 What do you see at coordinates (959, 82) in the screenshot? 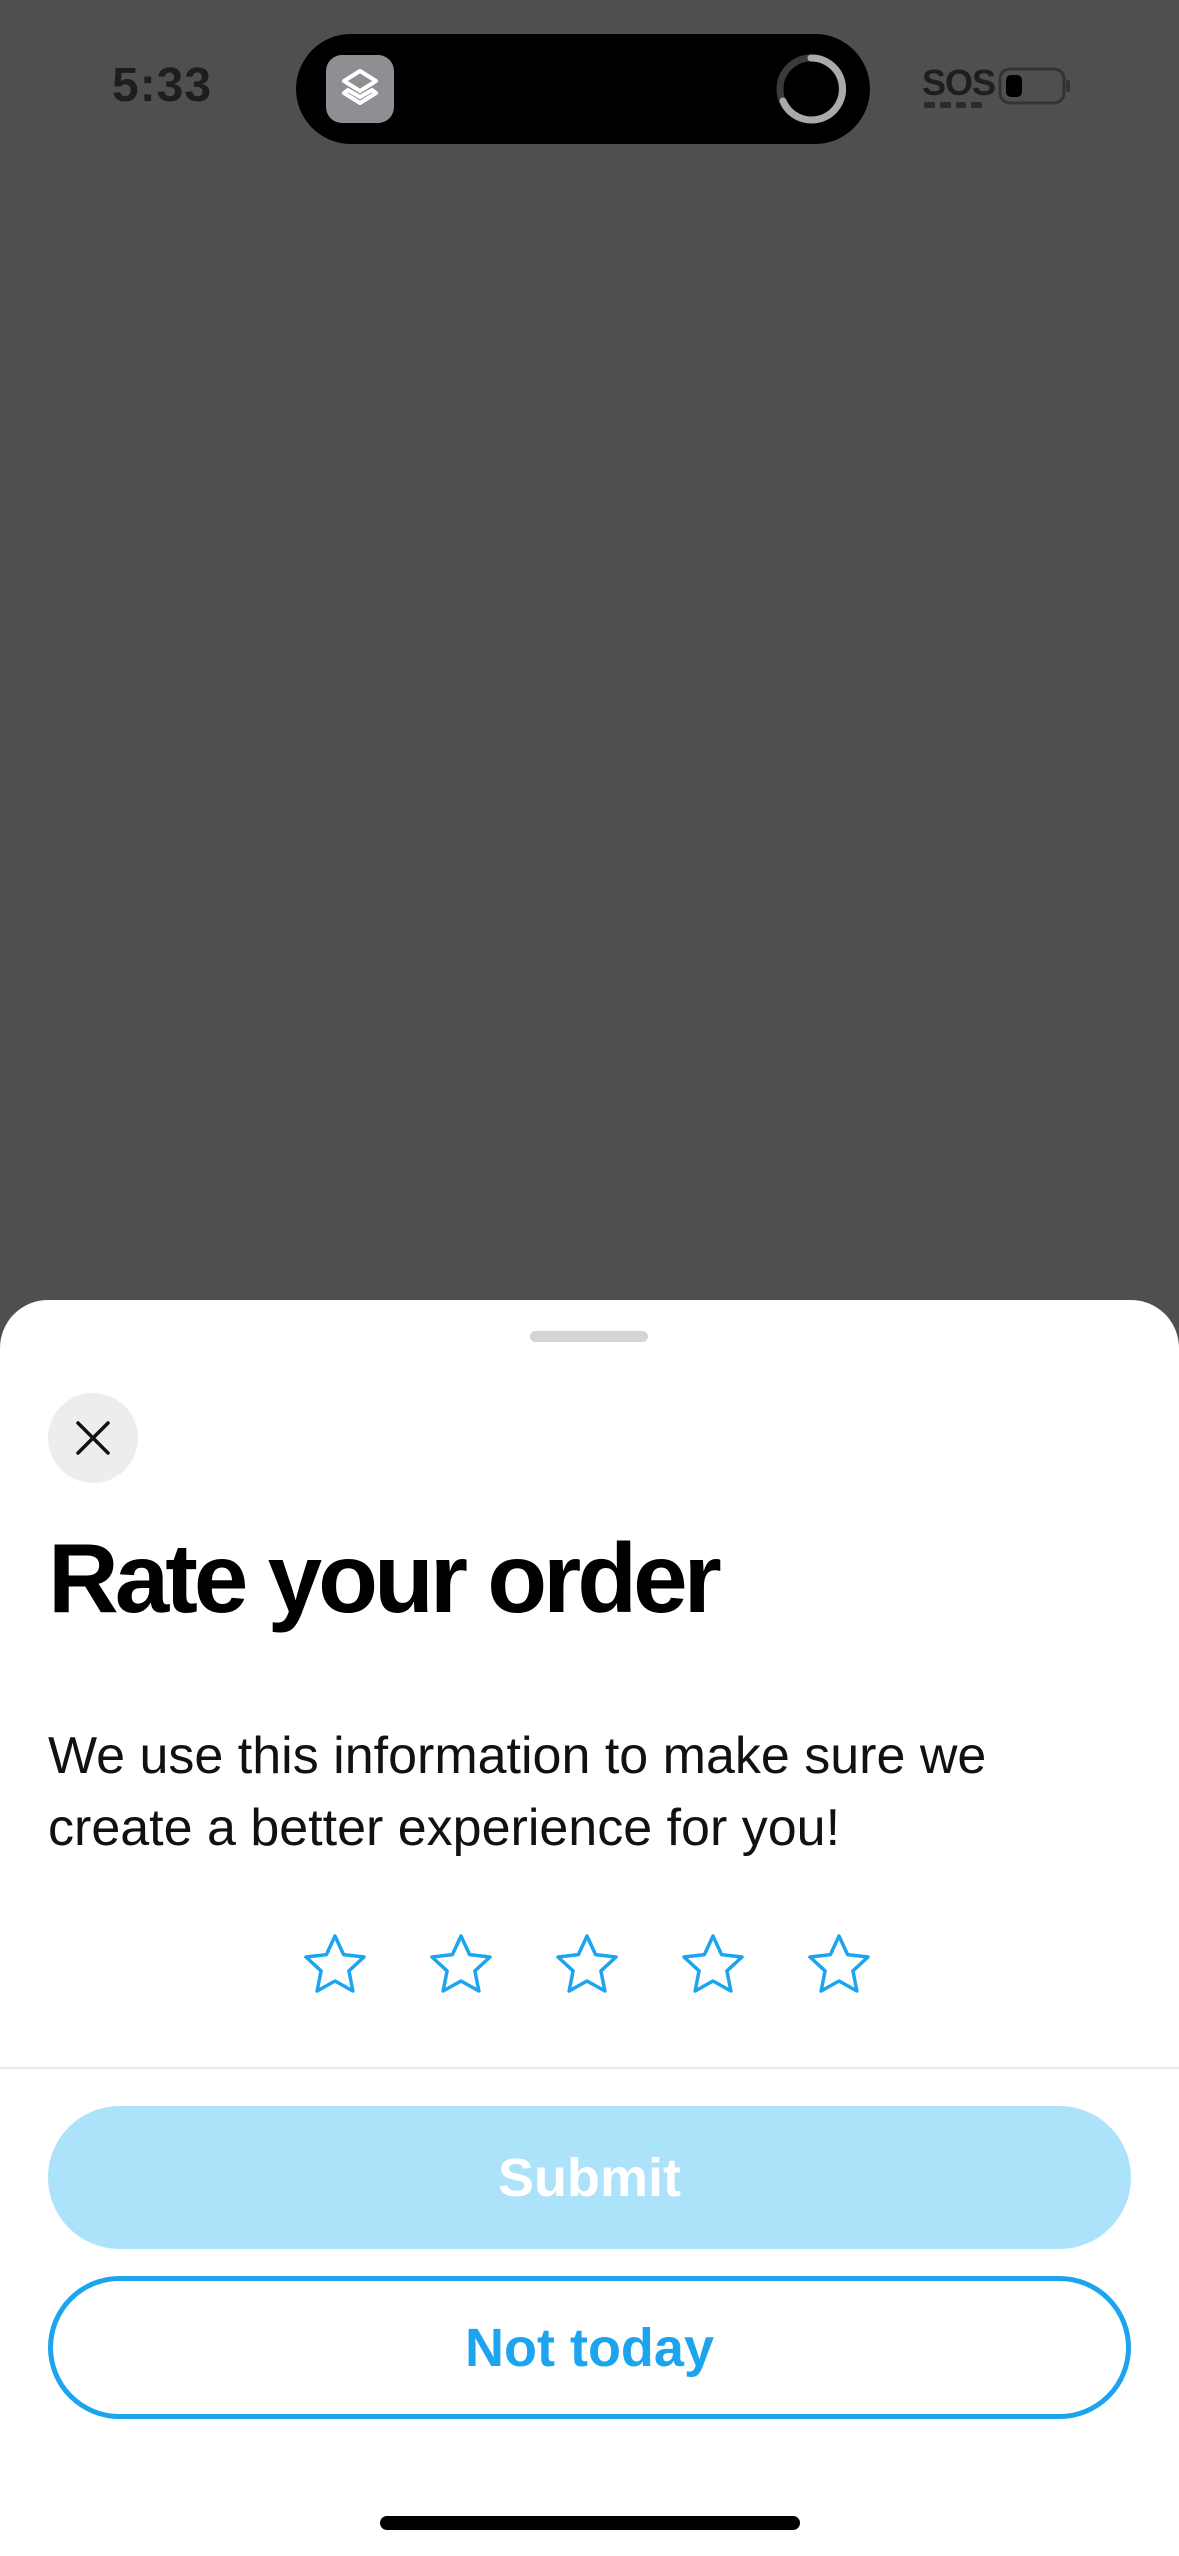
I see `sos-status: SOS` at bounding box center [959, 82].